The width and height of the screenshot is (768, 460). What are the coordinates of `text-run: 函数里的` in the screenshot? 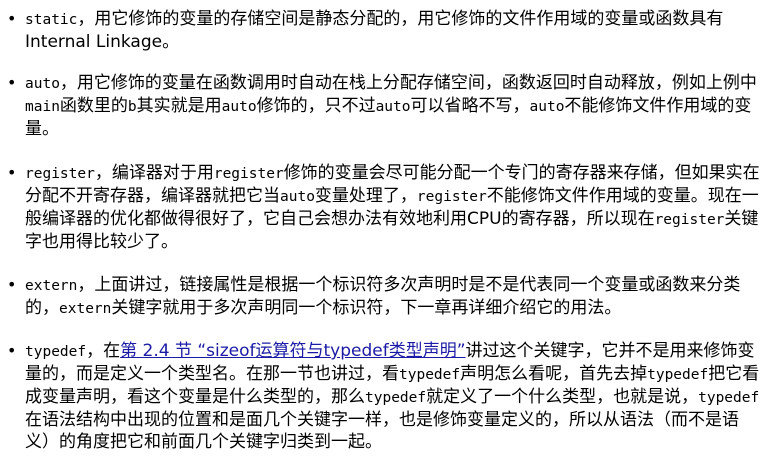 It's located at (93, 106).